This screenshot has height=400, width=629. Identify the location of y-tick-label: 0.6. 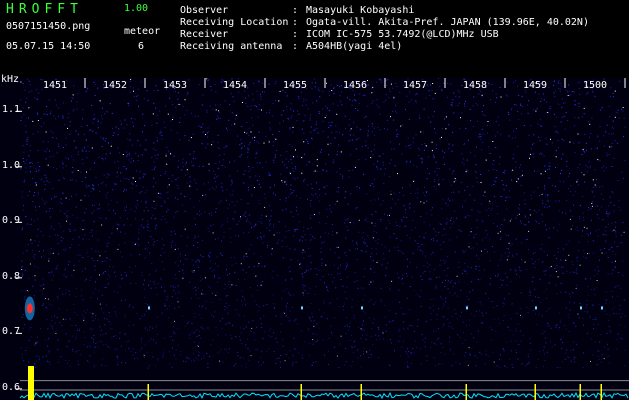
(11, 387).